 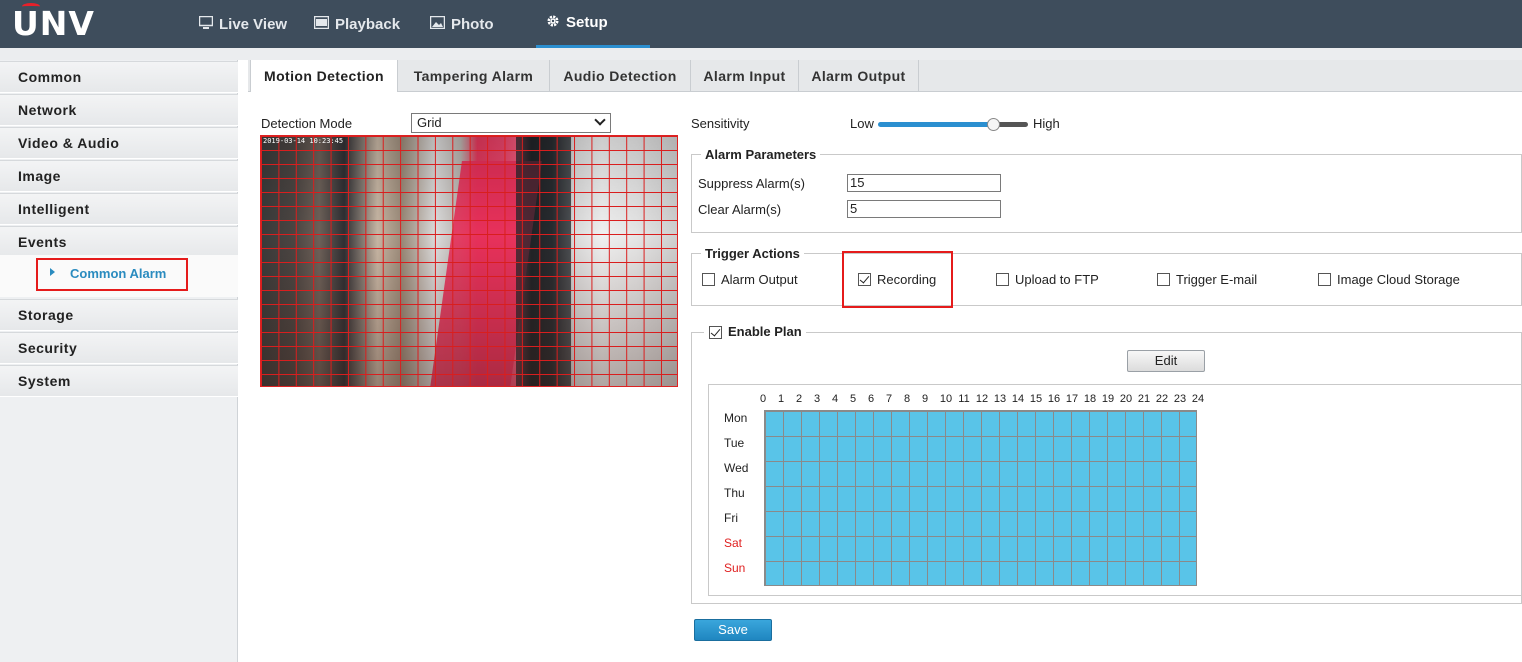 What do you see at coordinates (759, 279) in the screenshot?
I see `alarm-output-label: Alarm Output` at bounding box center [759, 279].